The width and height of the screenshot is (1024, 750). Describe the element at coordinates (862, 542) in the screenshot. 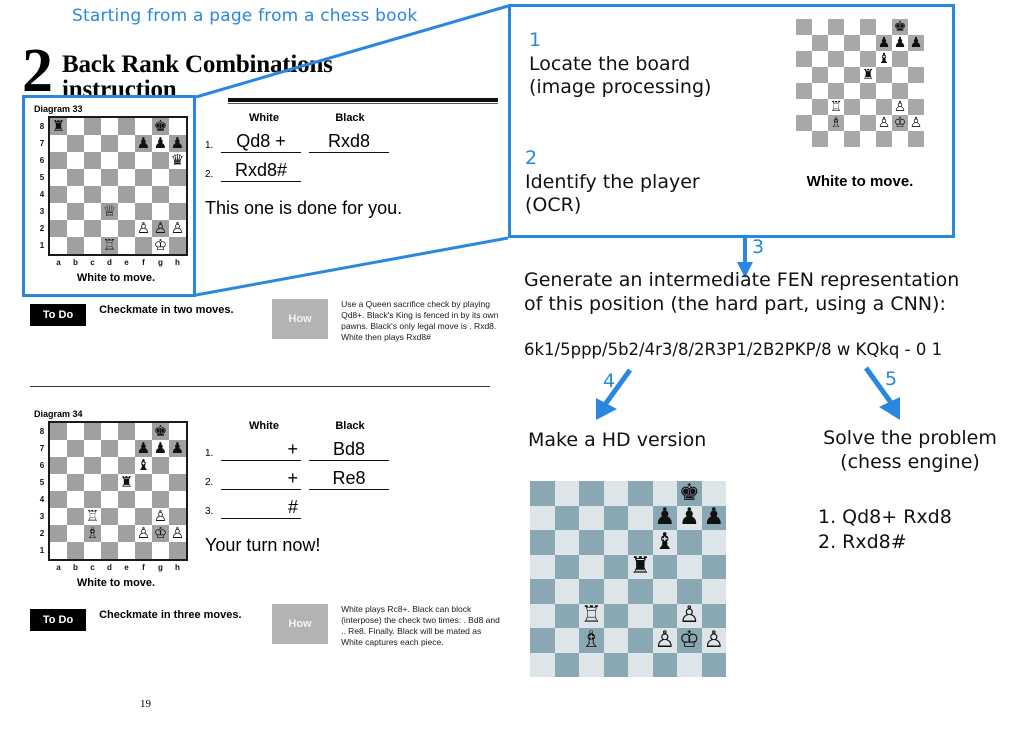

I see `solution-line-2: 2. Rxd8#` at that location.